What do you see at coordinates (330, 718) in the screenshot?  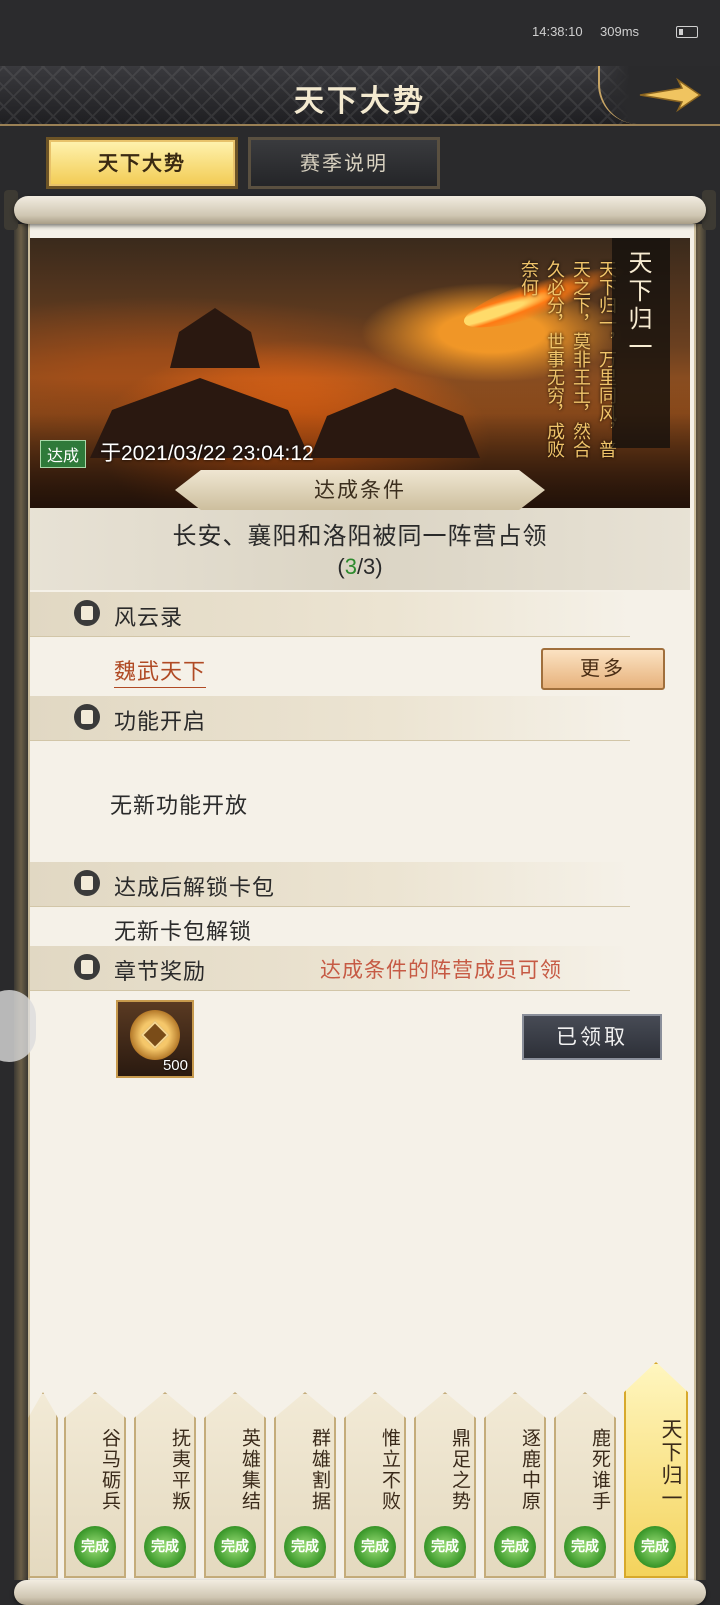 I see `section-features: 功能开启` at bounding box center [330, 718].